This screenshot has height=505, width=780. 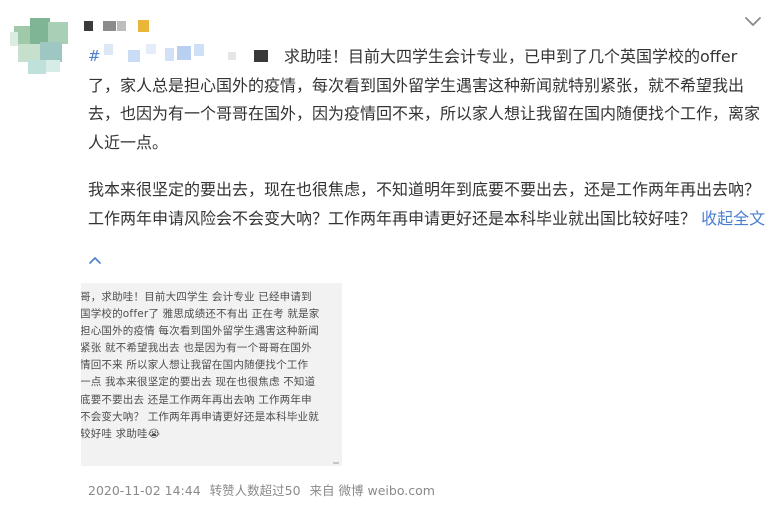 I want to click on vip-badge-icon, so click(x=143, y=26).